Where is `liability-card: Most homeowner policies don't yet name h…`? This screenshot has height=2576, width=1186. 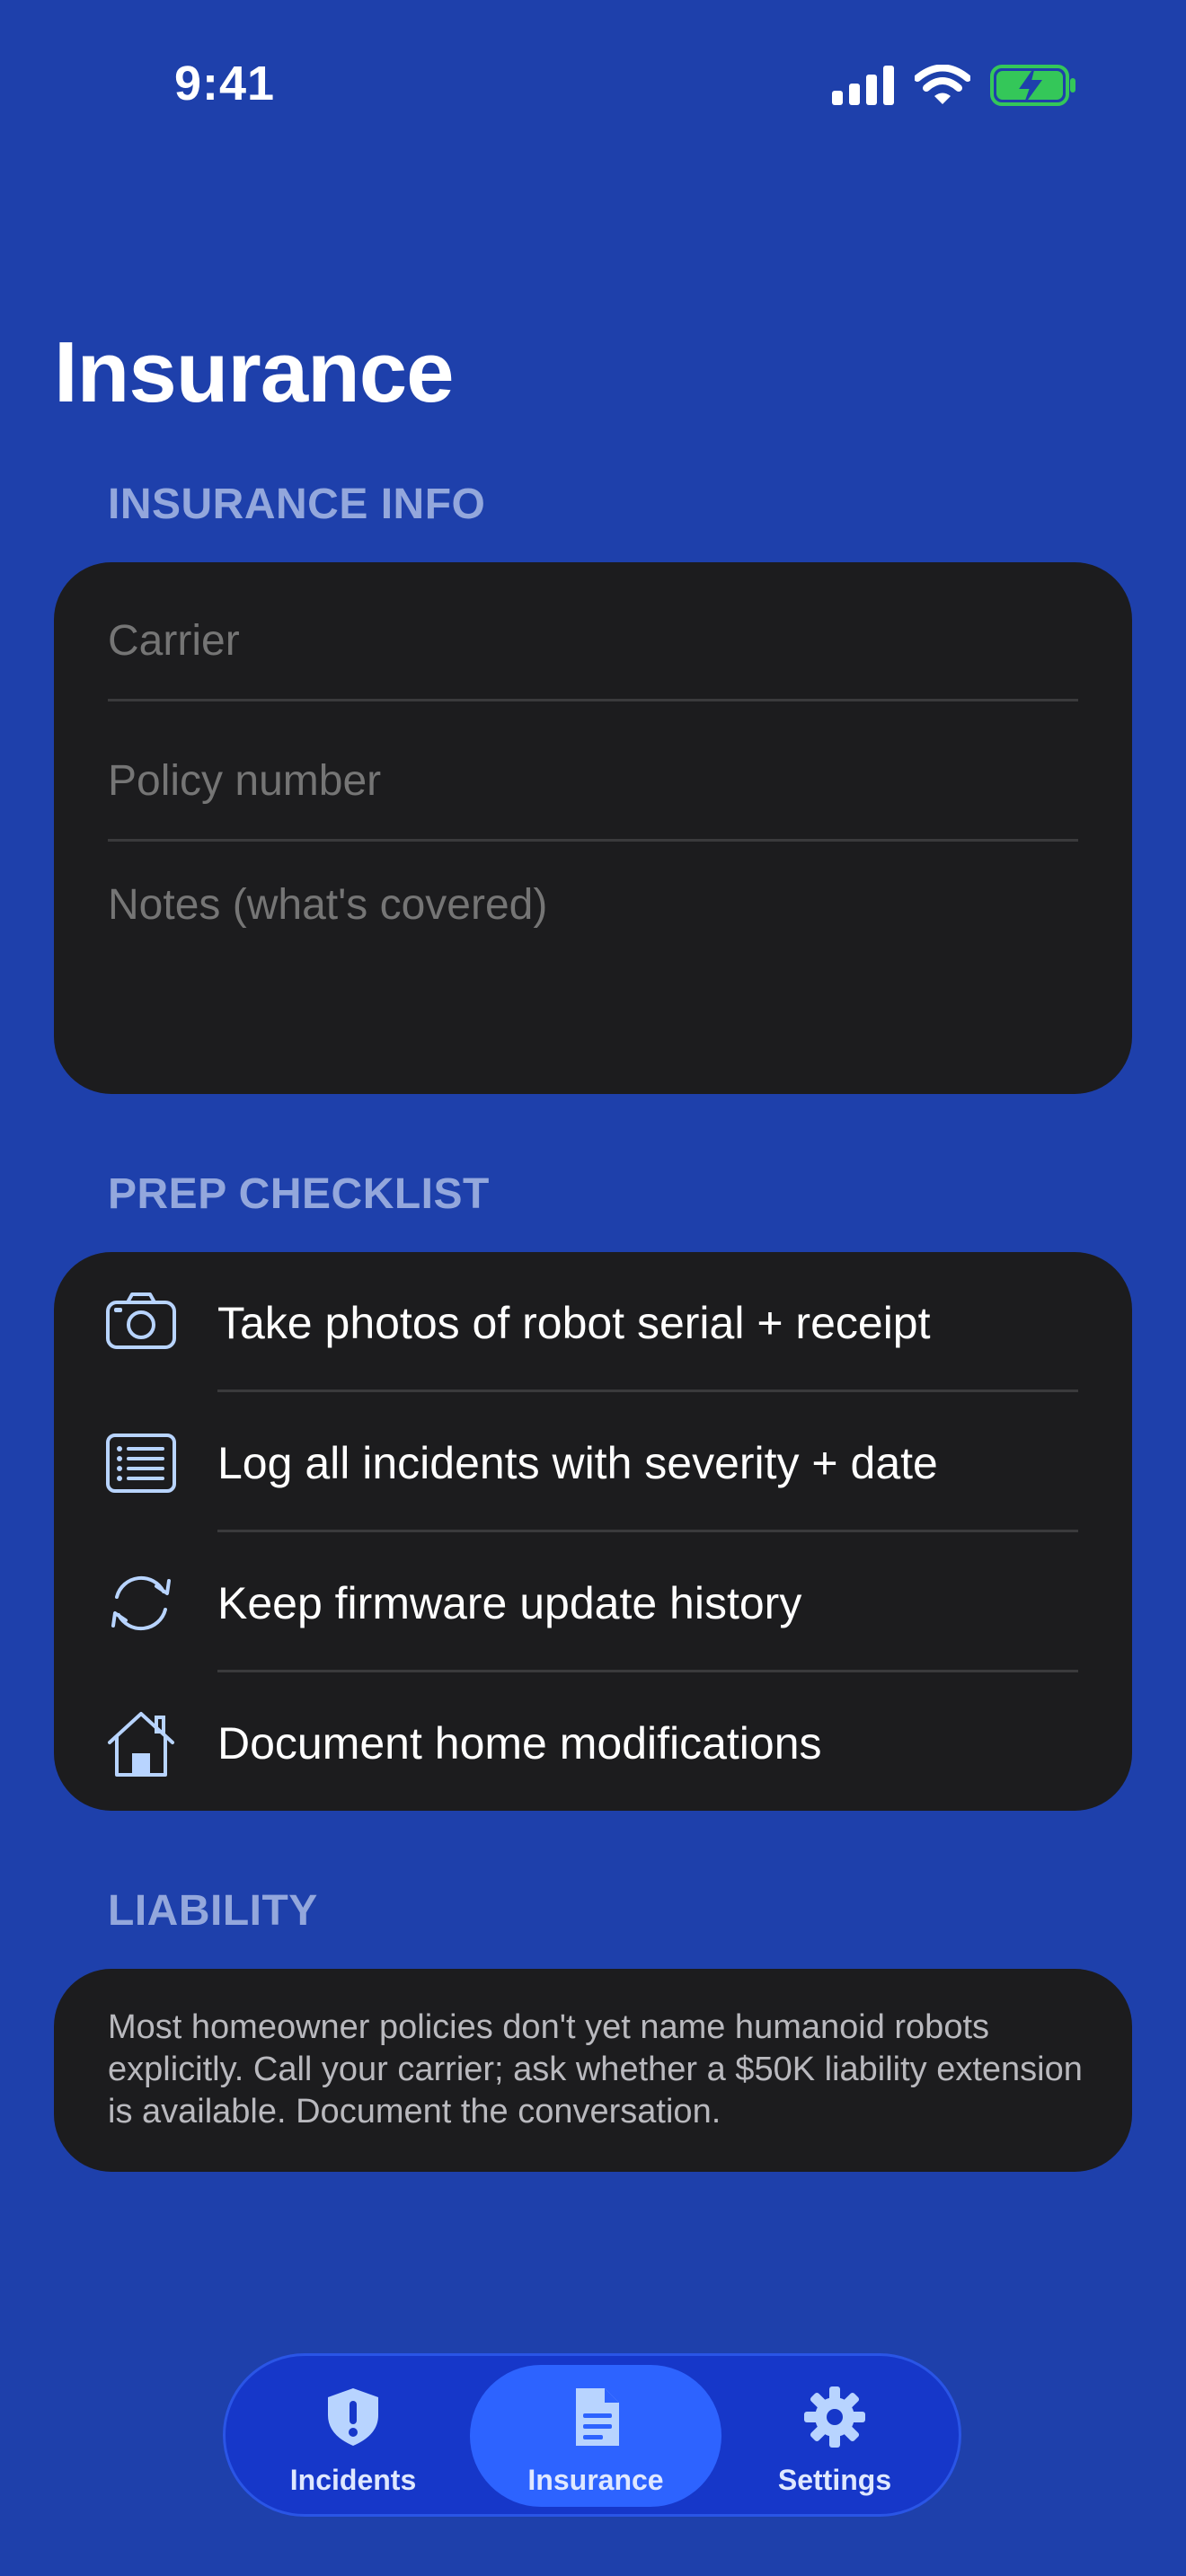 liability-card: Most homeowner policies don't yet name h… is located at coordinates (593, 2070).